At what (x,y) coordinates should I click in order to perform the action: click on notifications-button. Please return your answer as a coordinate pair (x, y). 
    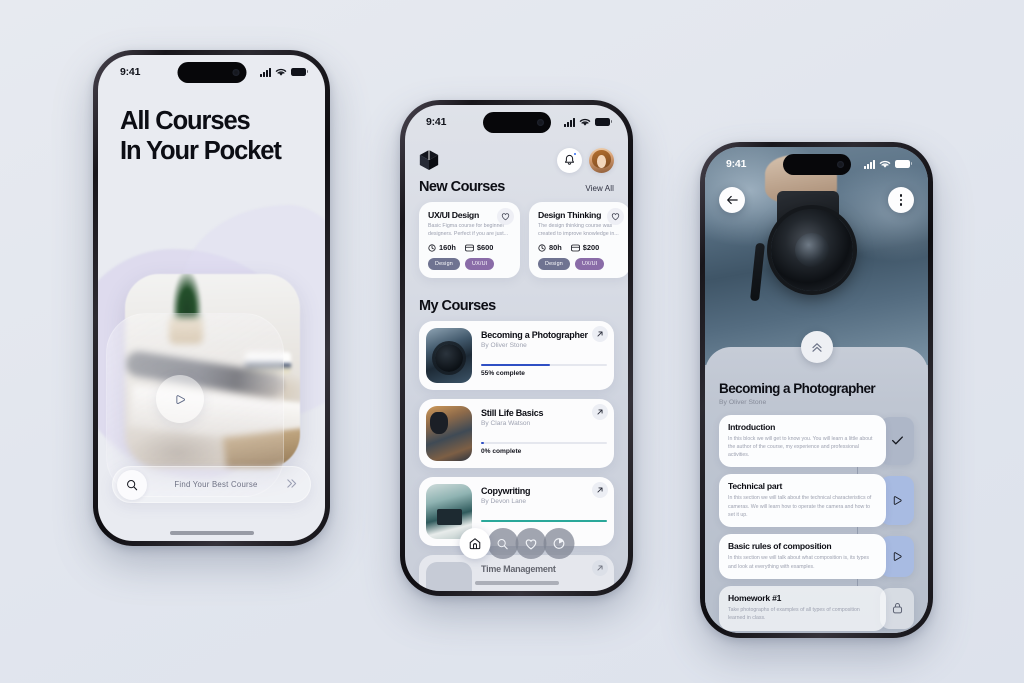
    Looking at the image, I should click on (569, 160).